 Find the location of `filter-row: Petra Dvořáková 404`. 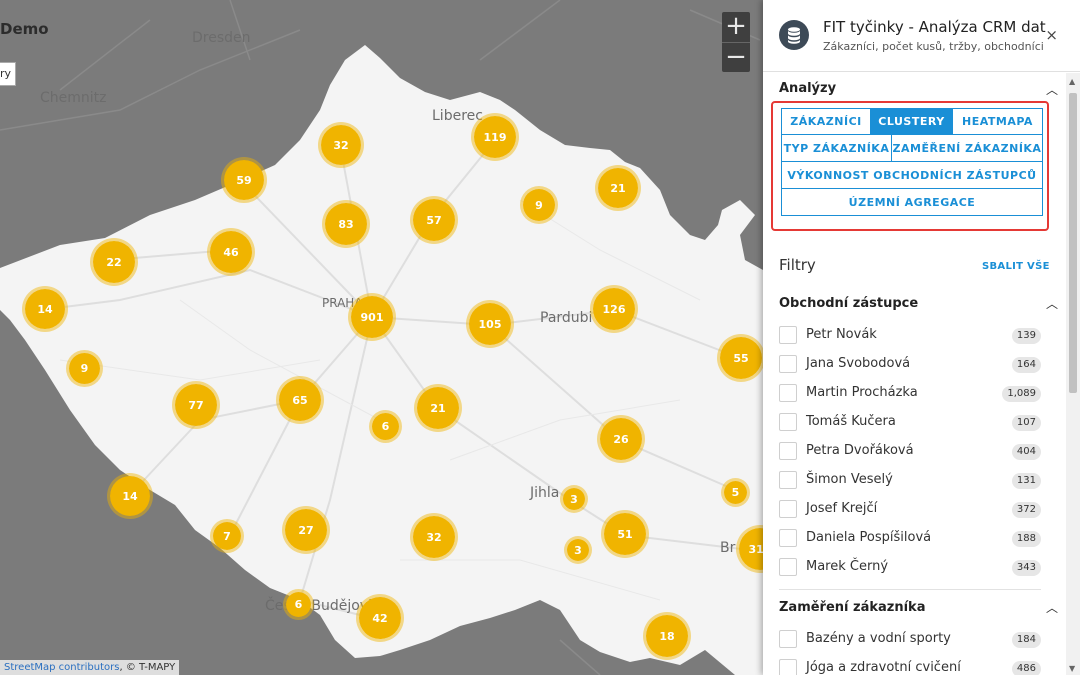

filter-row: Petra Dvořáková 404 is located at coordinates (911, 452).